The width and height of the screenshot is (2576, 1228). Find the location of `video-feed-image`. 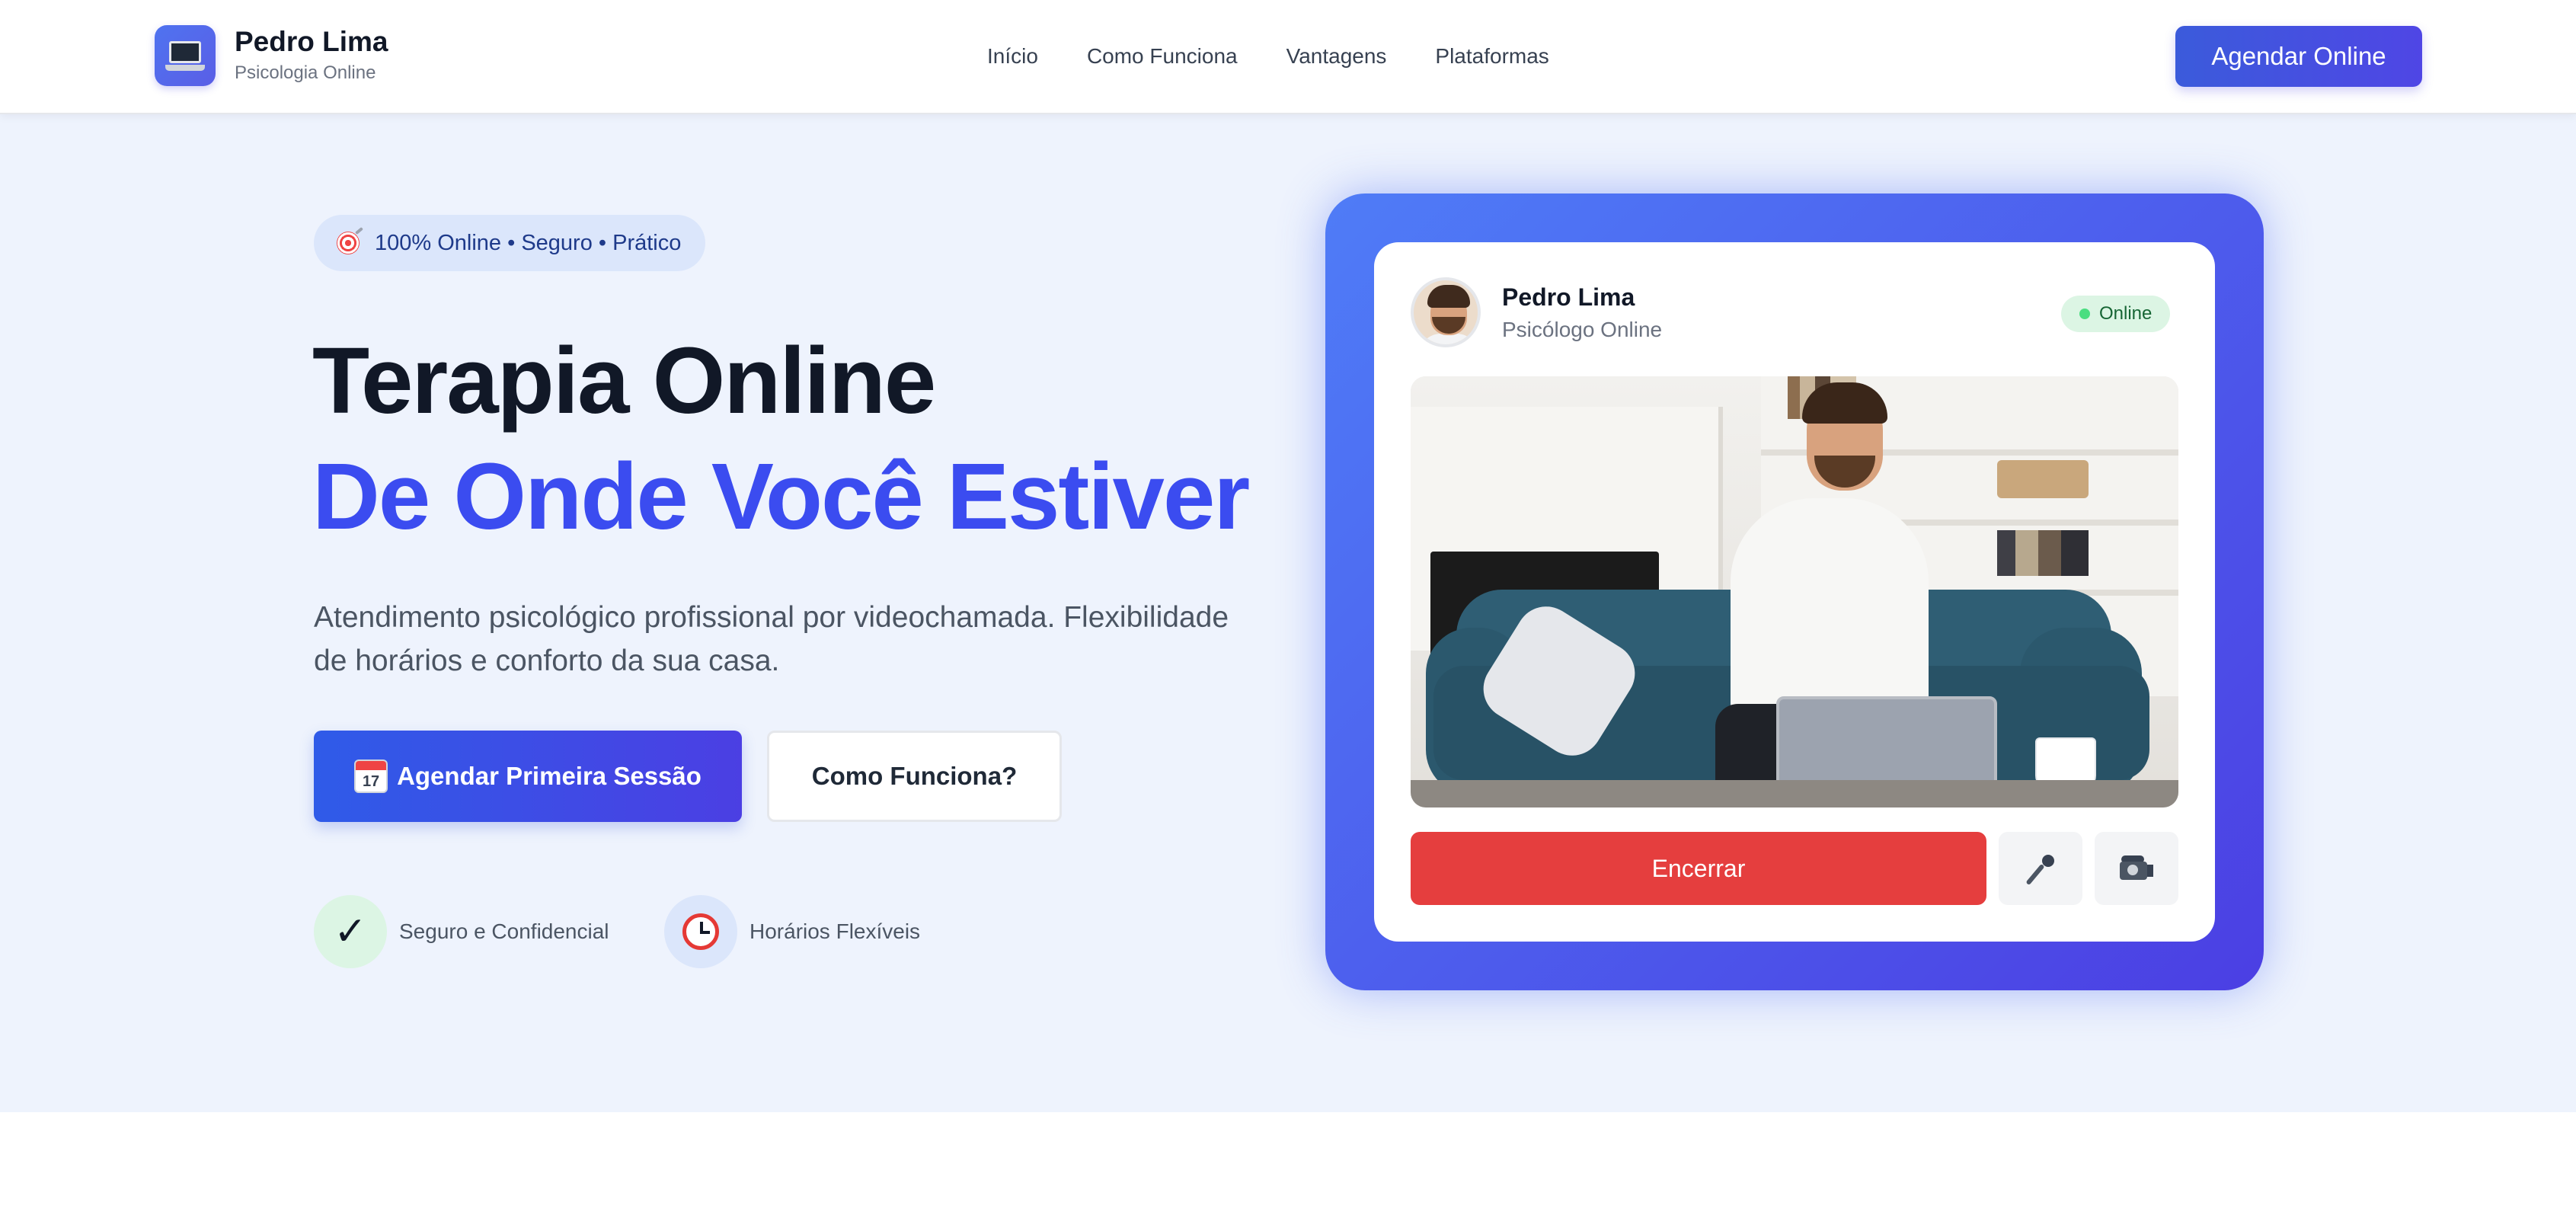

video-feed-image is located at coordinates (1795, 591).